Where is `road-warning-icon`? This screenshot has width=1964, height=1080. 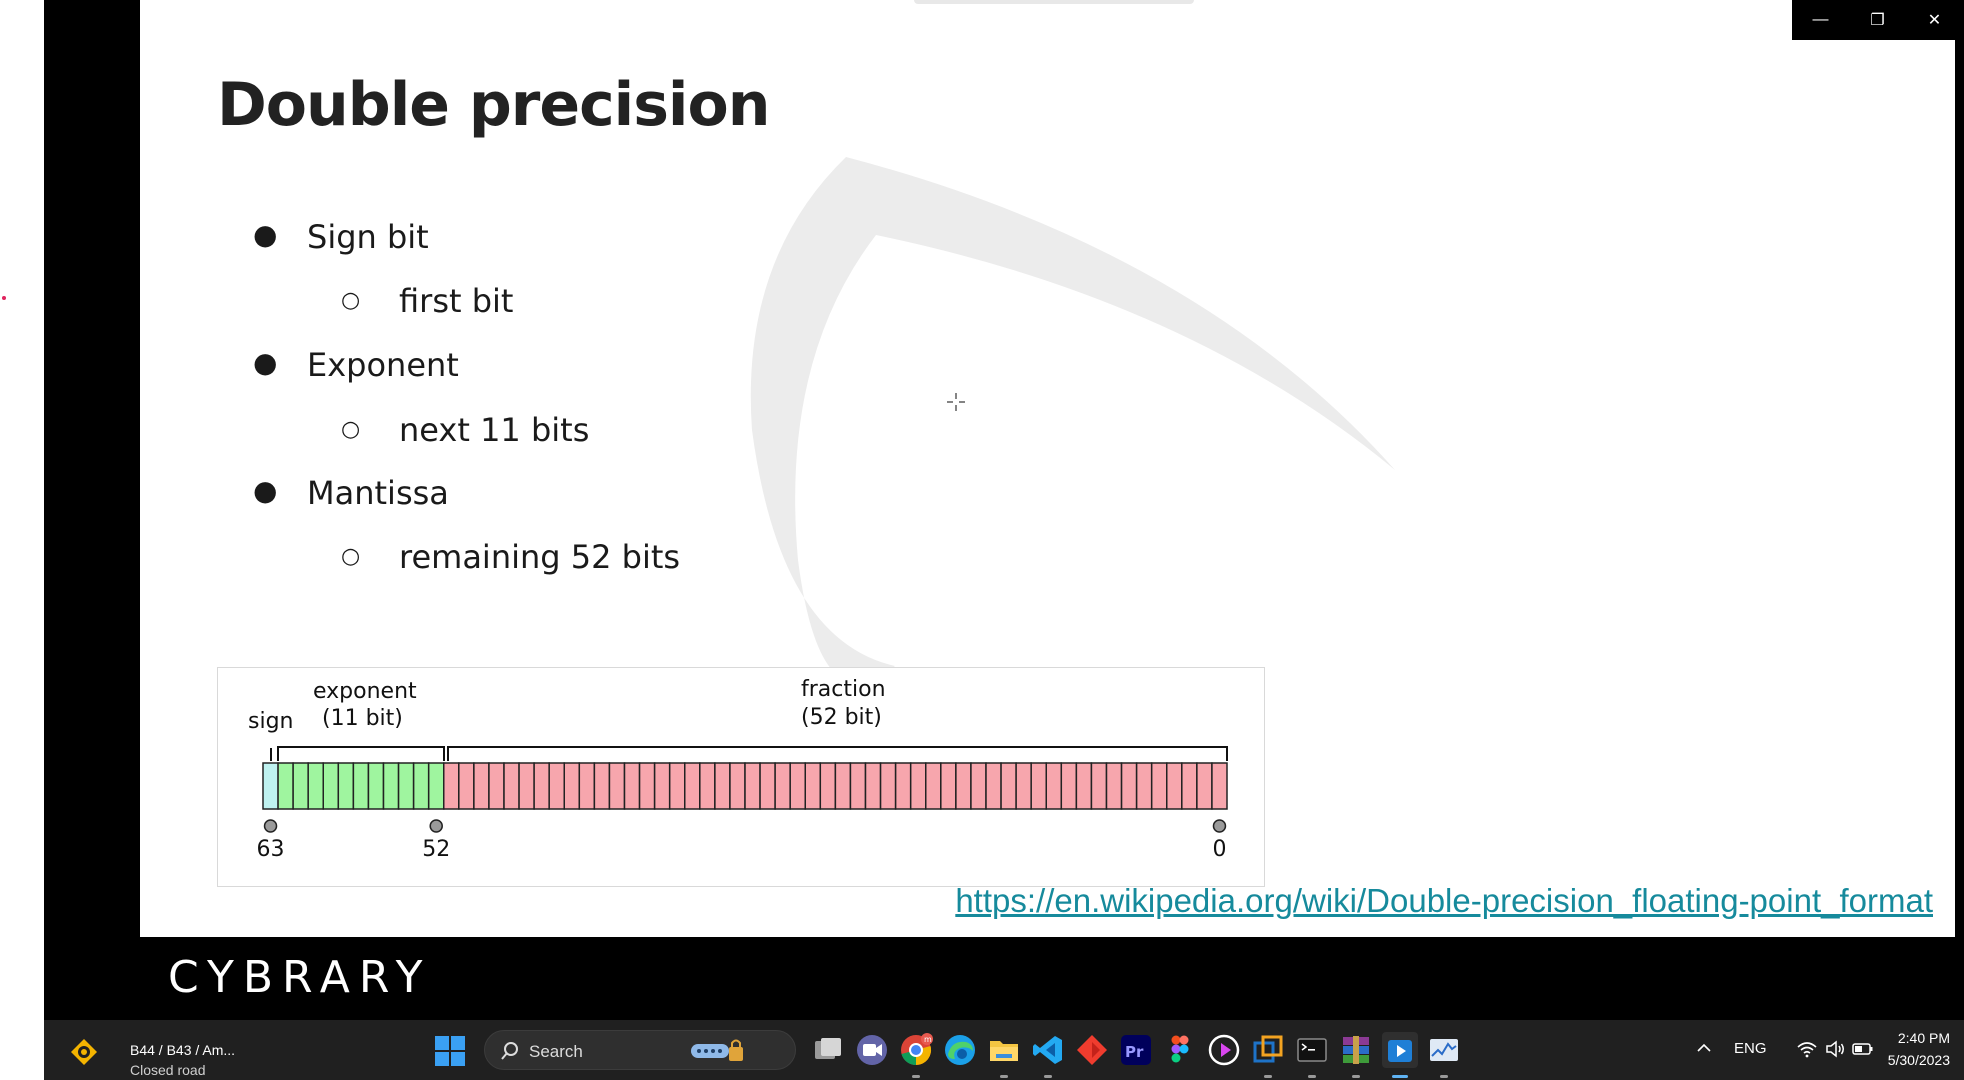 road-warning-icon is located at coordinates (84, 1052).